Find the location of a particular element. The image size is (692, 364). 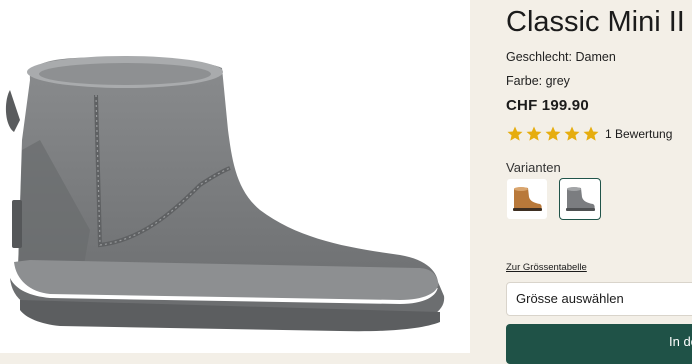

rating-stars is located at coordinates (553, 134).